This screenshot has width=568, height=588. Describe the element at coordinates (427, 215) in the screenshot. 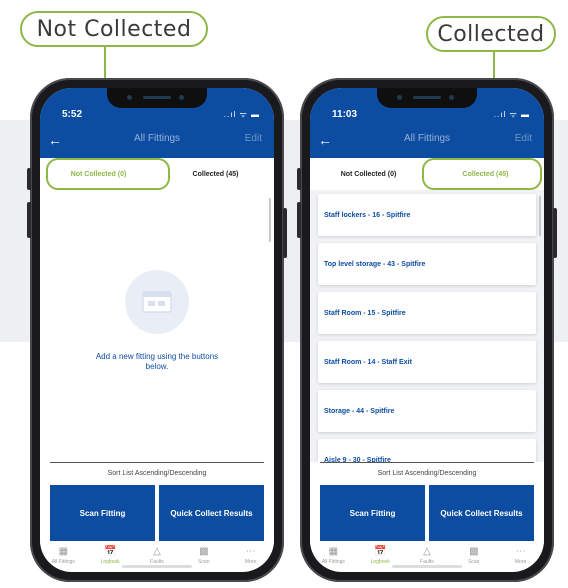

I see `list-item: Staff lockers - 16 - Spitfire` at that location.